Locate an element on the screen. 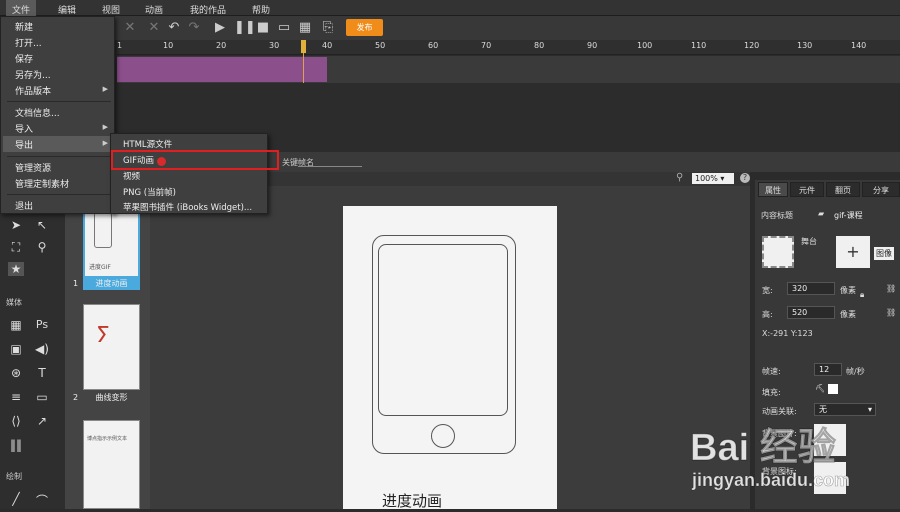 This screenshot has height=512, width=900. submenu-arrow-icon: ▶ is located at coordinates (105, 127).